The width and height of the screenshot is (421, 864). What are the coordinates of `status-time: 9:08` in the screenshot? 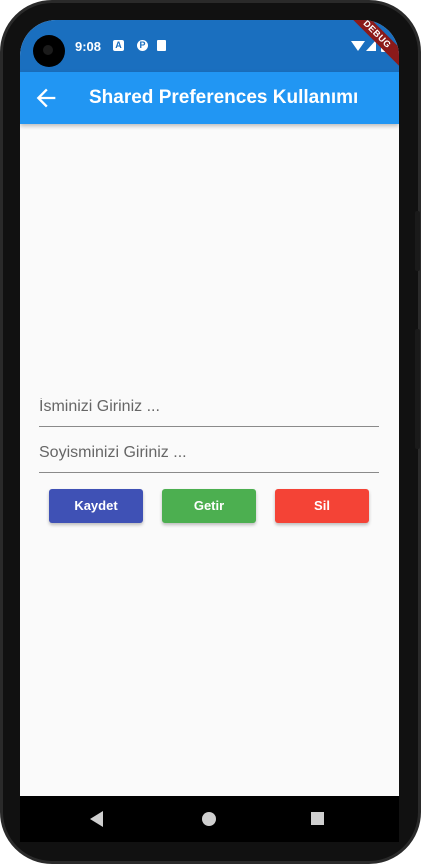 It's located at (88, 46).